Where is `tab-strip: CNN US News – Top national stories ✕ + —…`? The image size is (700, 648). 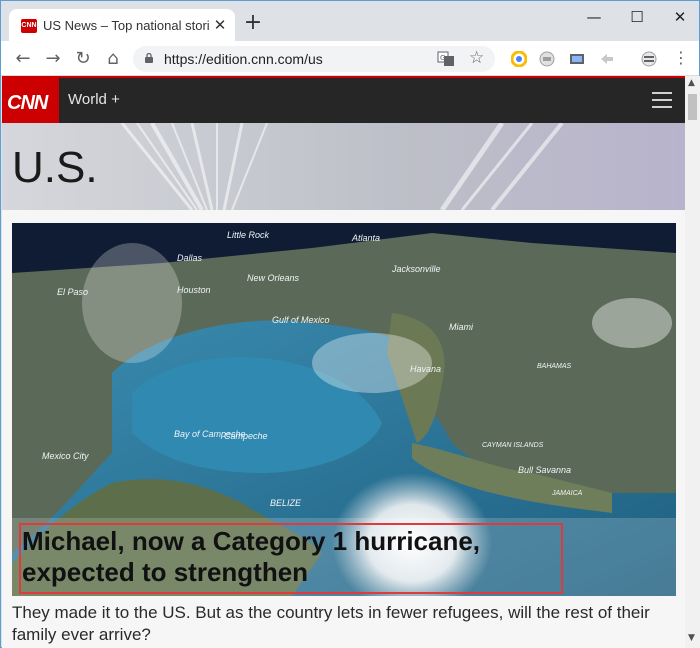
tab-strip: CNN US News – Top national stories ✕ + —… is located at coordinates (350, 21).